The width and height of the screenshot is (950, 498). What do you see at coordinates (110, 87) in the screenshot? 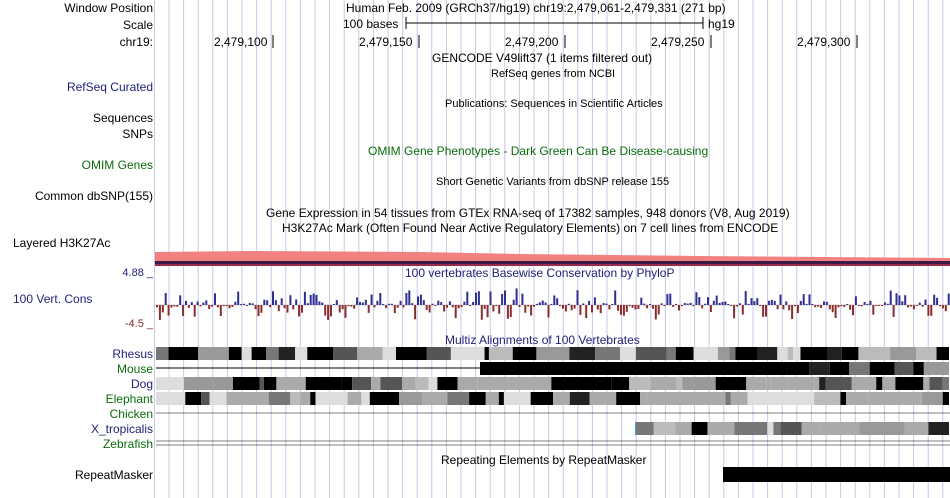
I see `refseq-track-label: RefSeq Curated` at bounding box center [110, 87].